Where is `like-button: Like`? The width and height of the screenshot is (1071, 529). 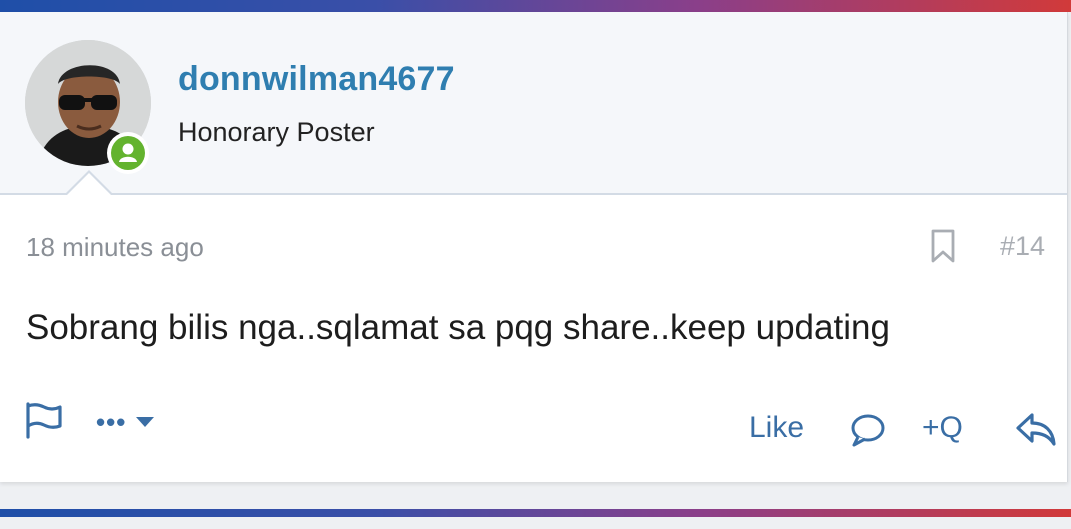
like-button: Like is located at coordinates (776, 428).